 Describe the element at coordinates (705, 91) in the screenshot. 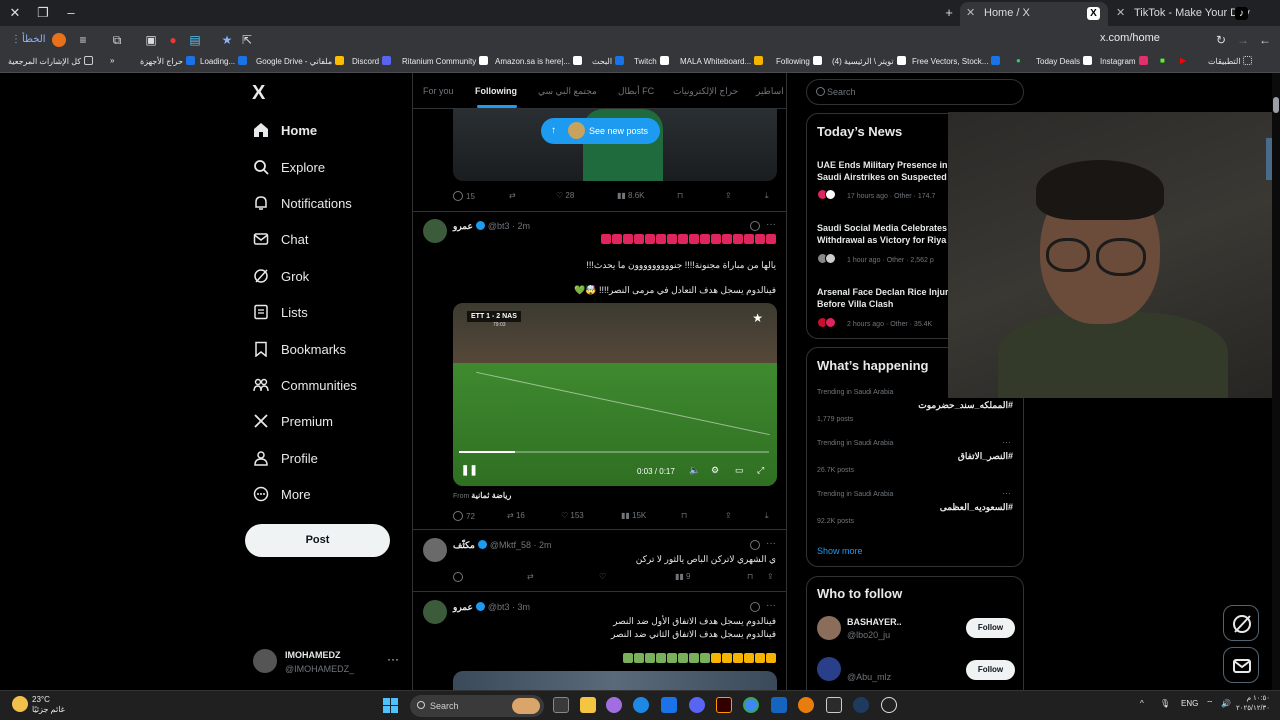

I see `tab-electronics: حراج الإلكترونيات` at that location.